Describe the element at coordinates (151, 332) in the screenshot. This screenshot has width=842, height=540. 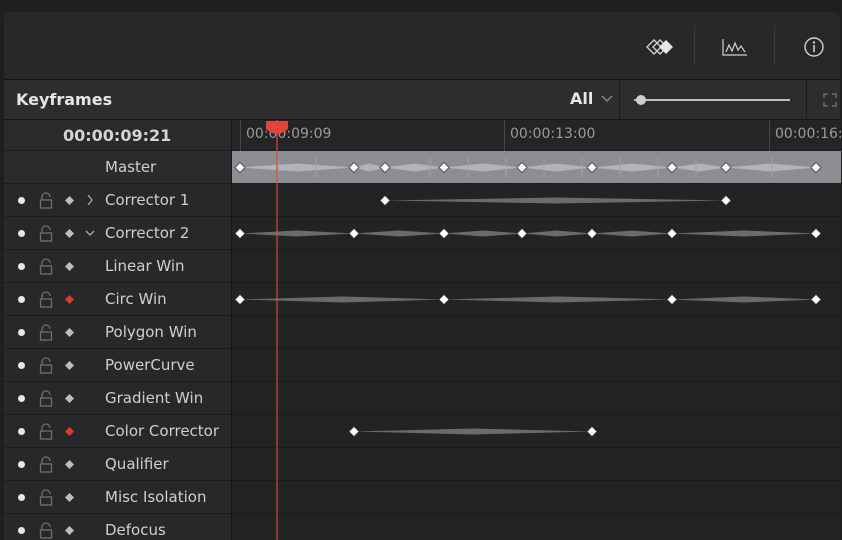
I see `track-label: Polygon Win` at that location.